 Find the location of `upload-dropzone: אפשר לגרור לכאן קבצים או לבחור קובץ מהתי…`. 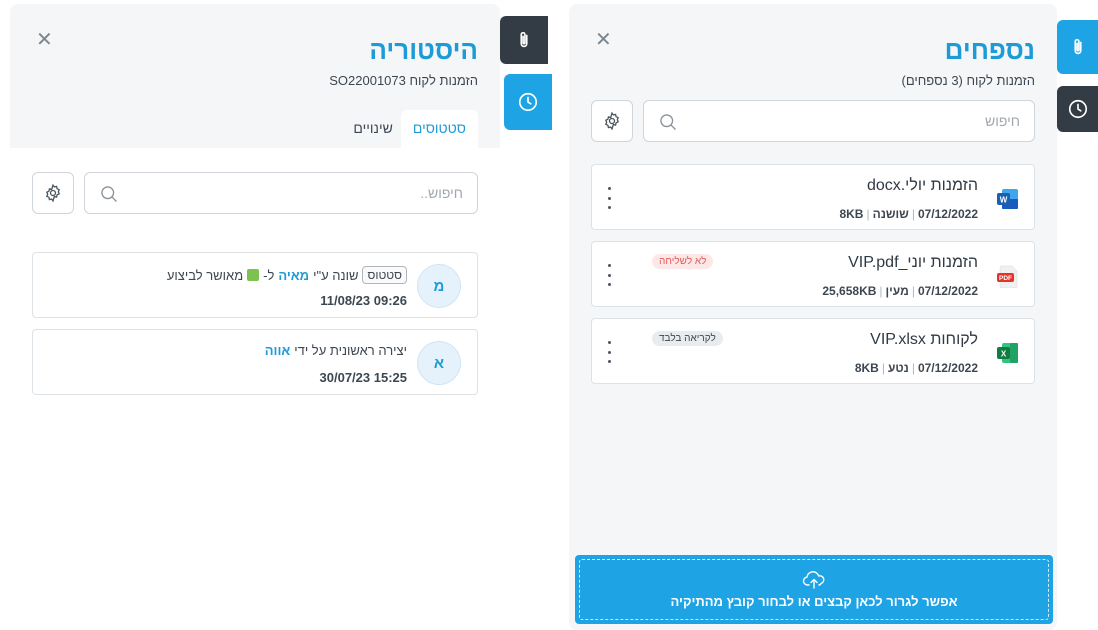

upload-dropzone: אפשר לגרור לכאן קבצים או לבחור קובץ מהתי… is located at coordinates (814, 589).